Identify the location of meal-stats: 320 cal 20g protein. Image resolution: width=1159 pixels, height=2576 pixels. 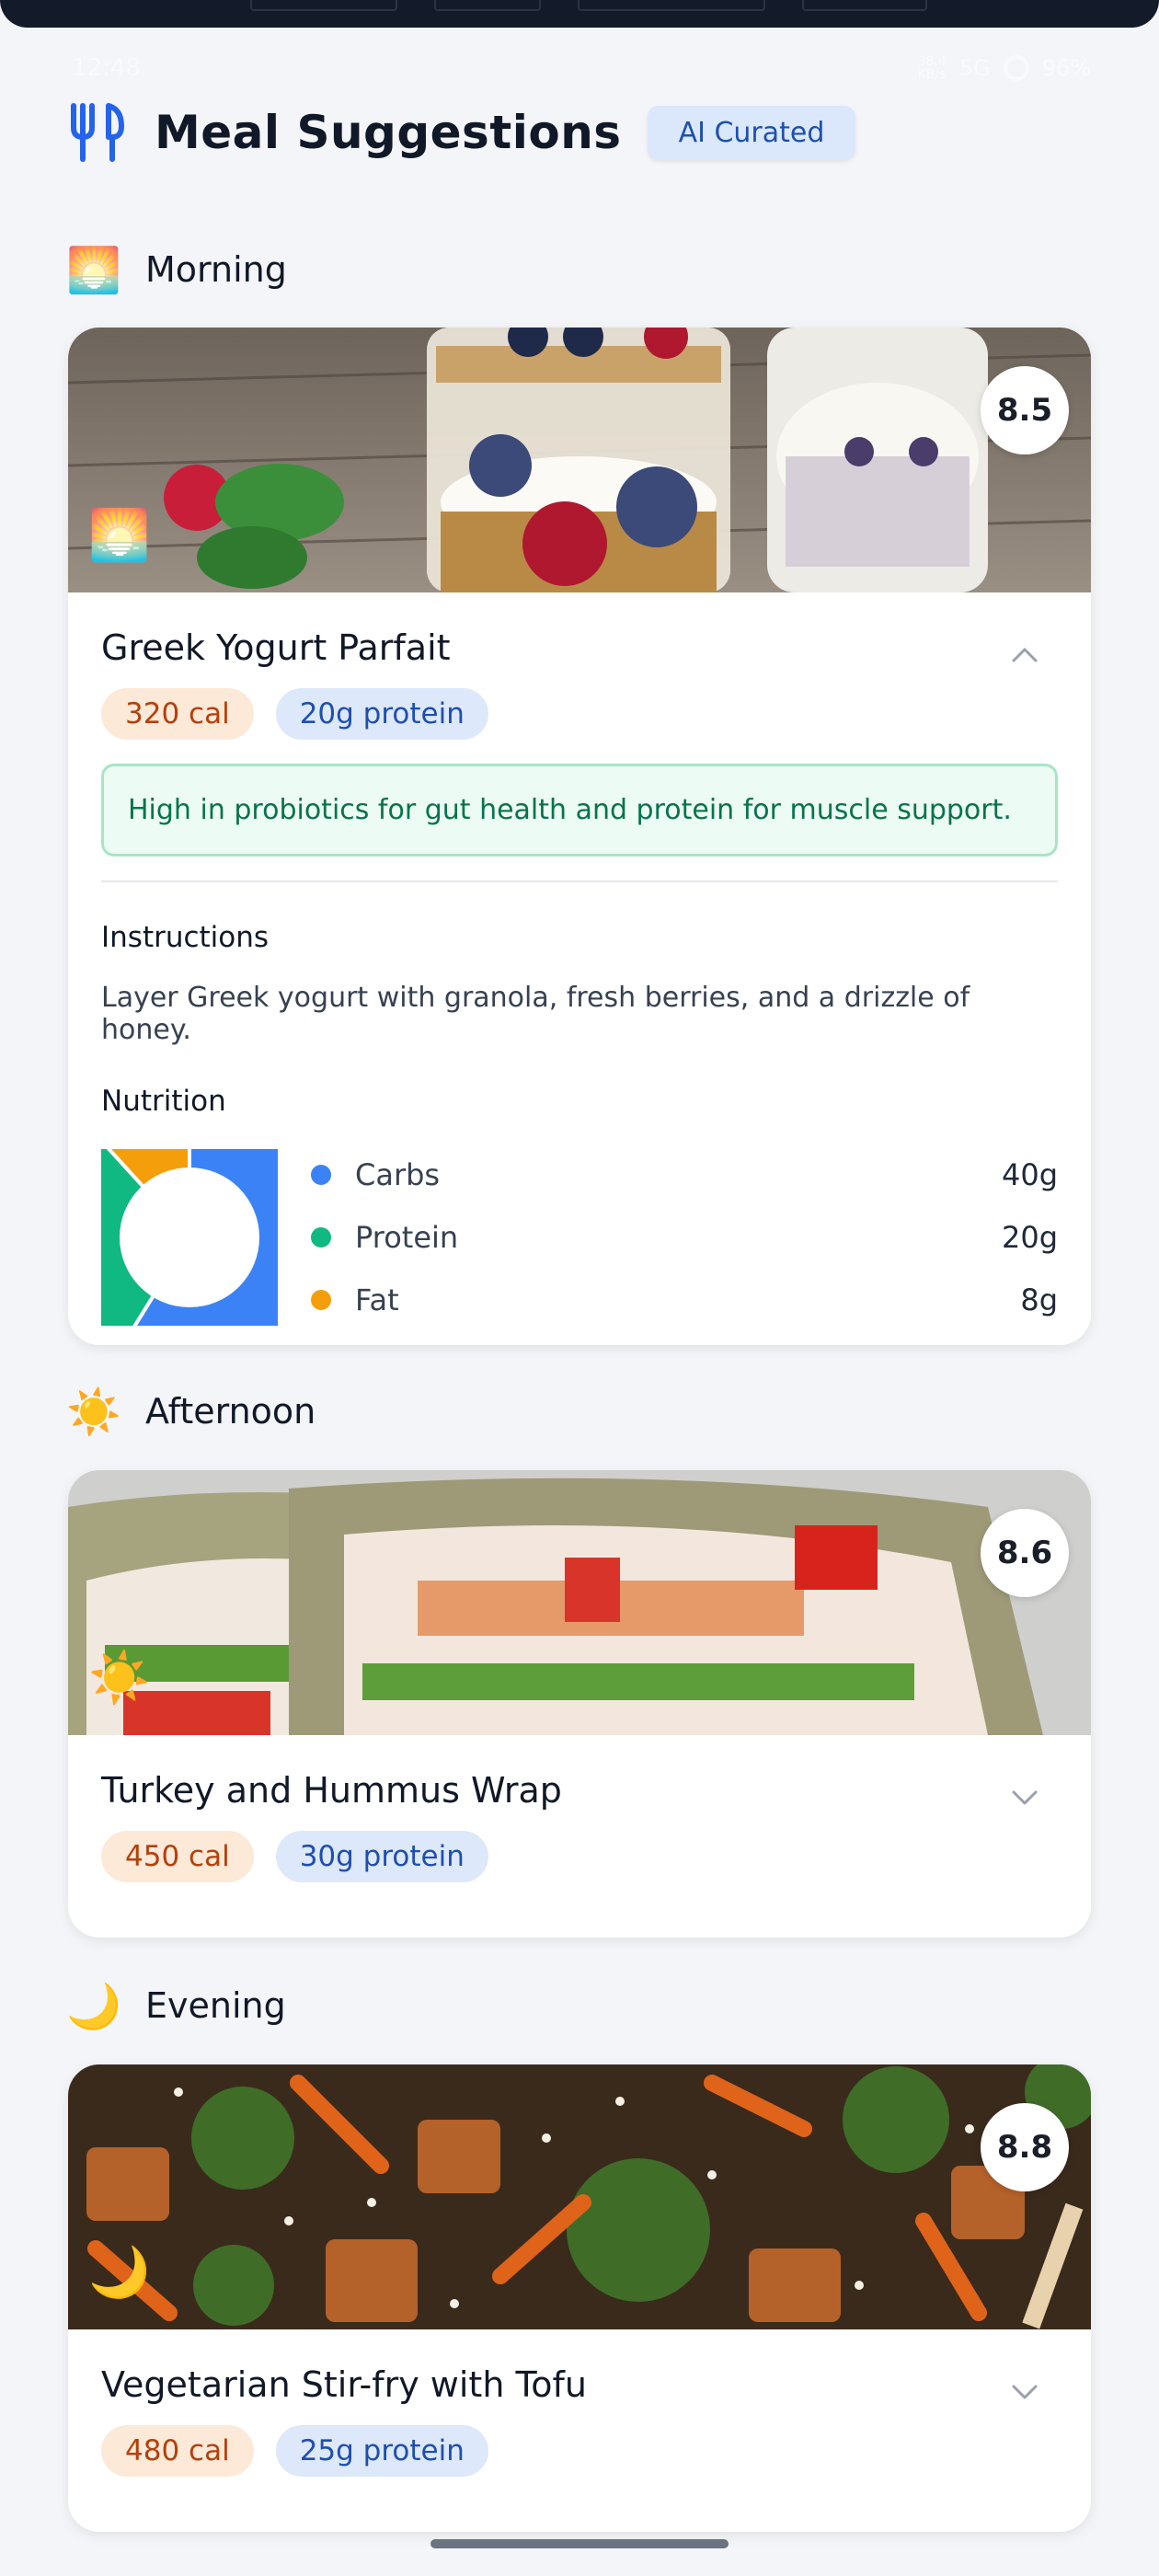
(579, 714).